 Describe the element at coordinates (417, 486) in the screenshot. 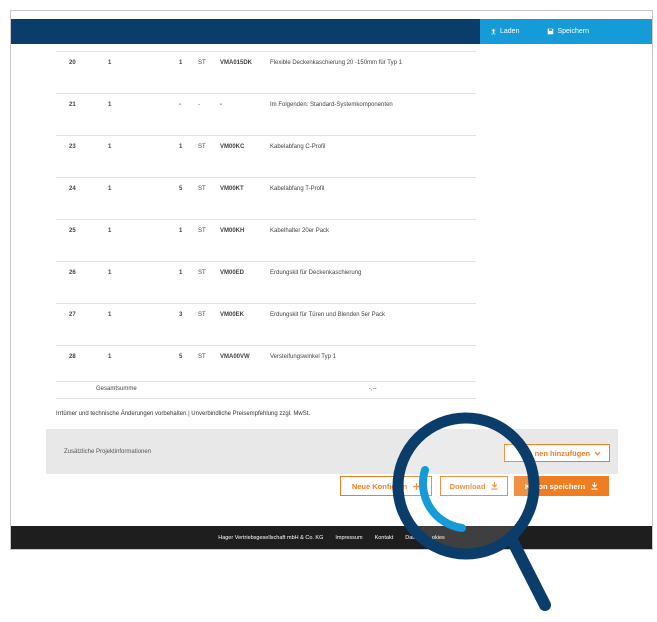

I see `plus-icon` at that location.